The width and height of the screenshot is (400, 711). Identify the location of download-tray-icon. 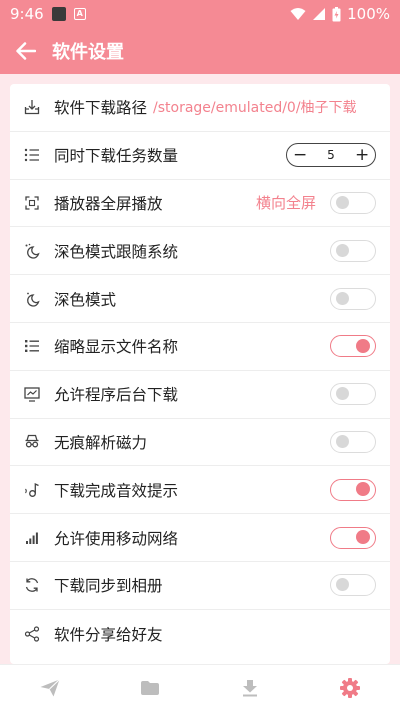
(32, 107).